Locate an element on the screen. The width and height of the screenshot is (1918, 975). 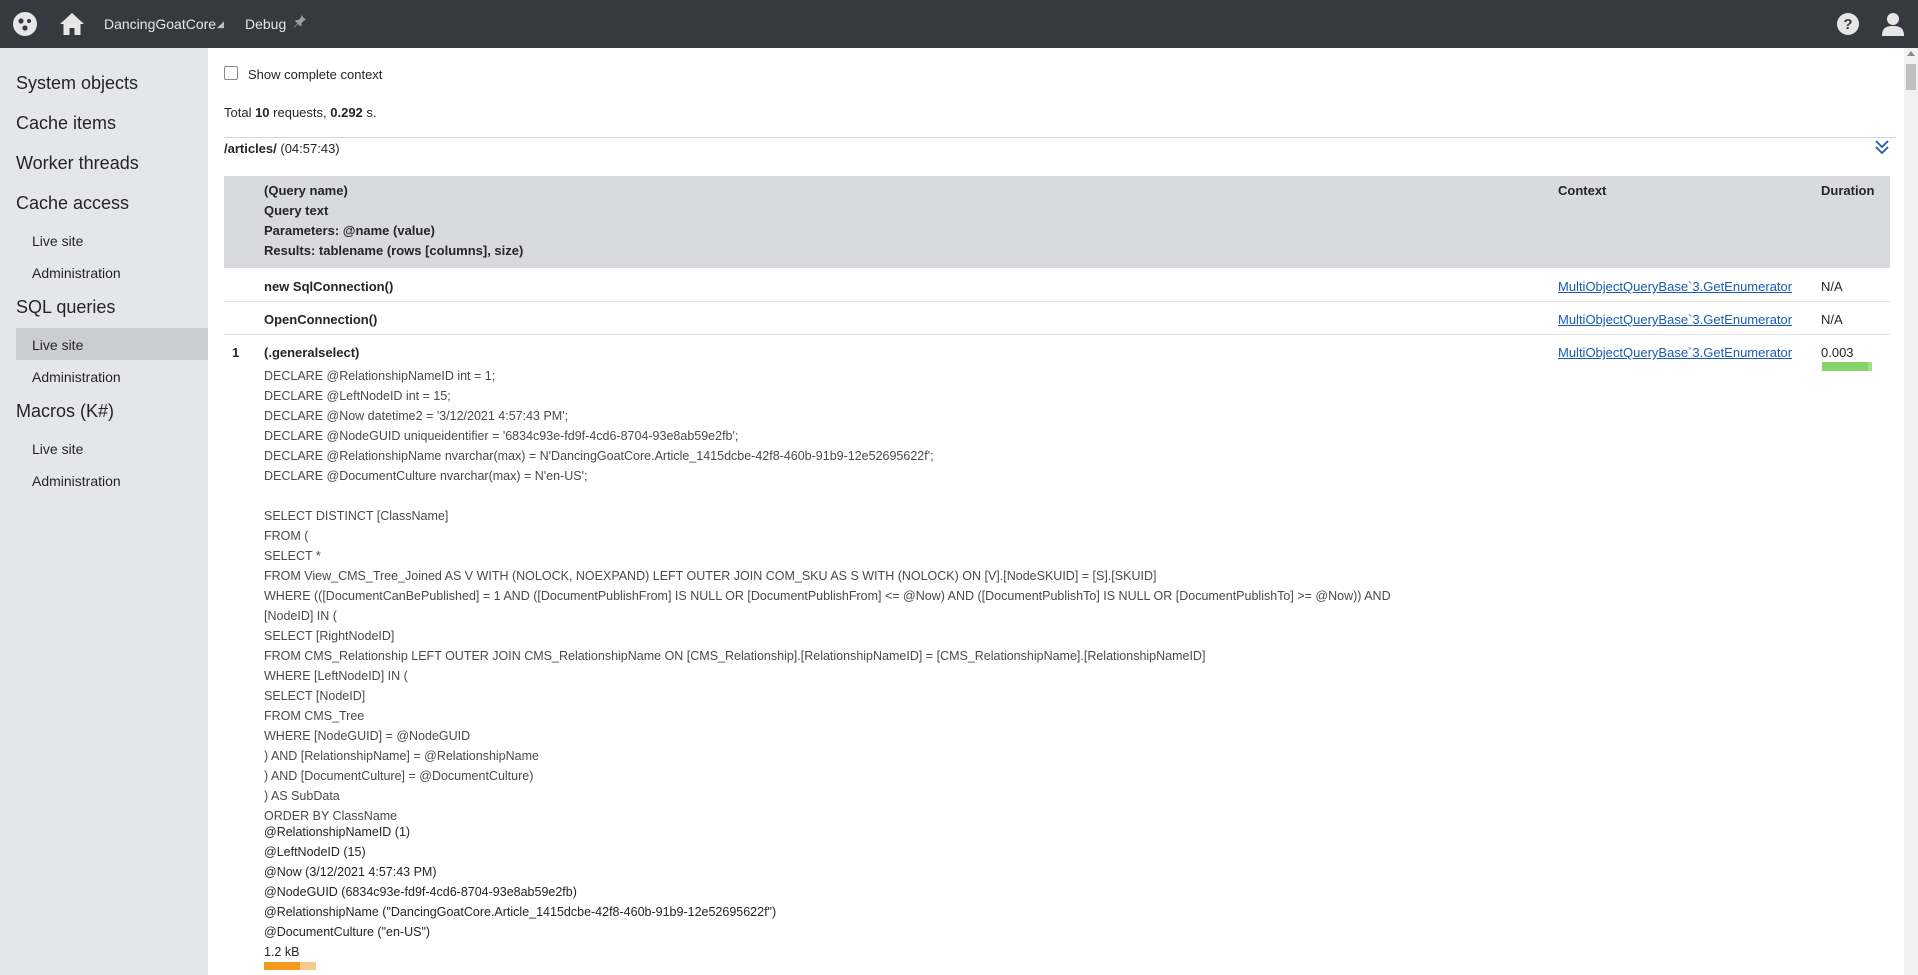
kentico-logo-icon is located at coordinates (25, 24).